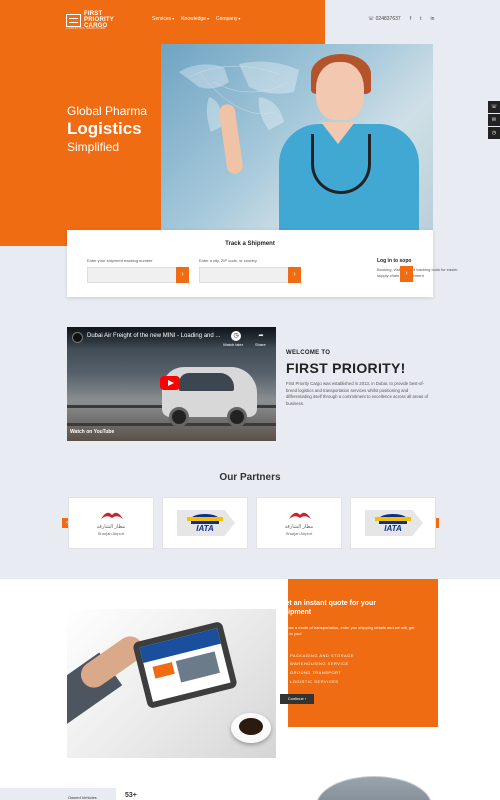 This screenshot has width=500, height=800. I want to click on share-icon: ➦, so click(261, 336).